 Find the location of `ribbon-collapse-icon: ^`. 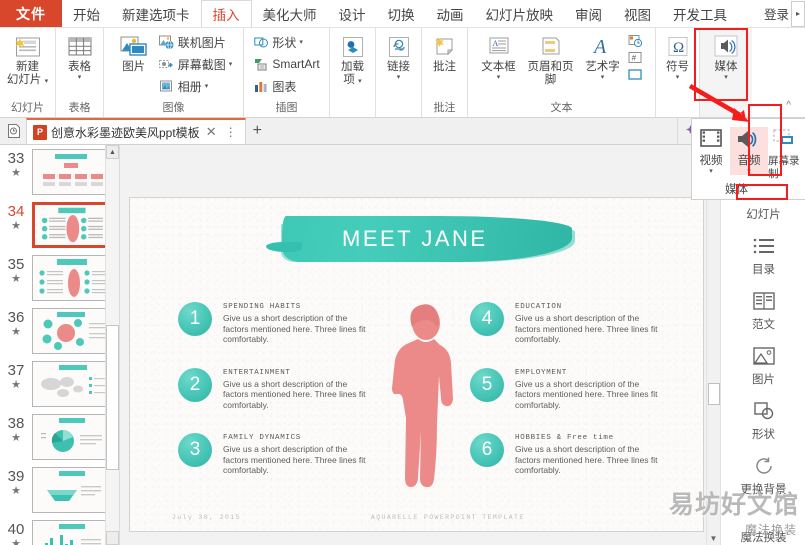

ribbon-collapse-icon: ^ is located at coordinates (788, 105).